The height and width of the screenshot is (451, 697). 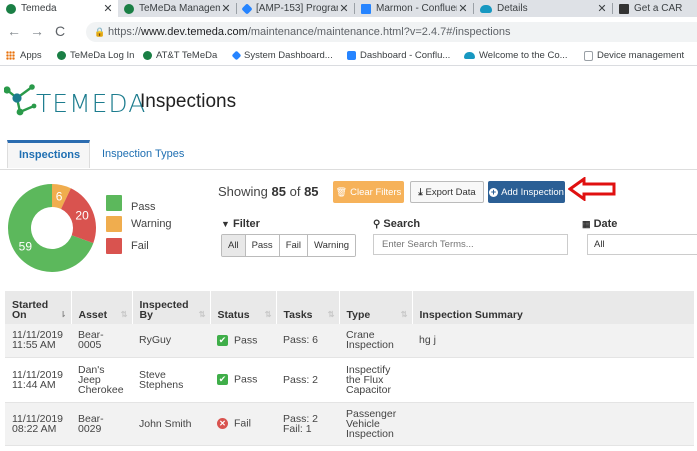 What do you see at coordinates (532, 192) in the screenshot?
I see `add-inspection-label: Add Inspection` at bounding box center [532, 192].